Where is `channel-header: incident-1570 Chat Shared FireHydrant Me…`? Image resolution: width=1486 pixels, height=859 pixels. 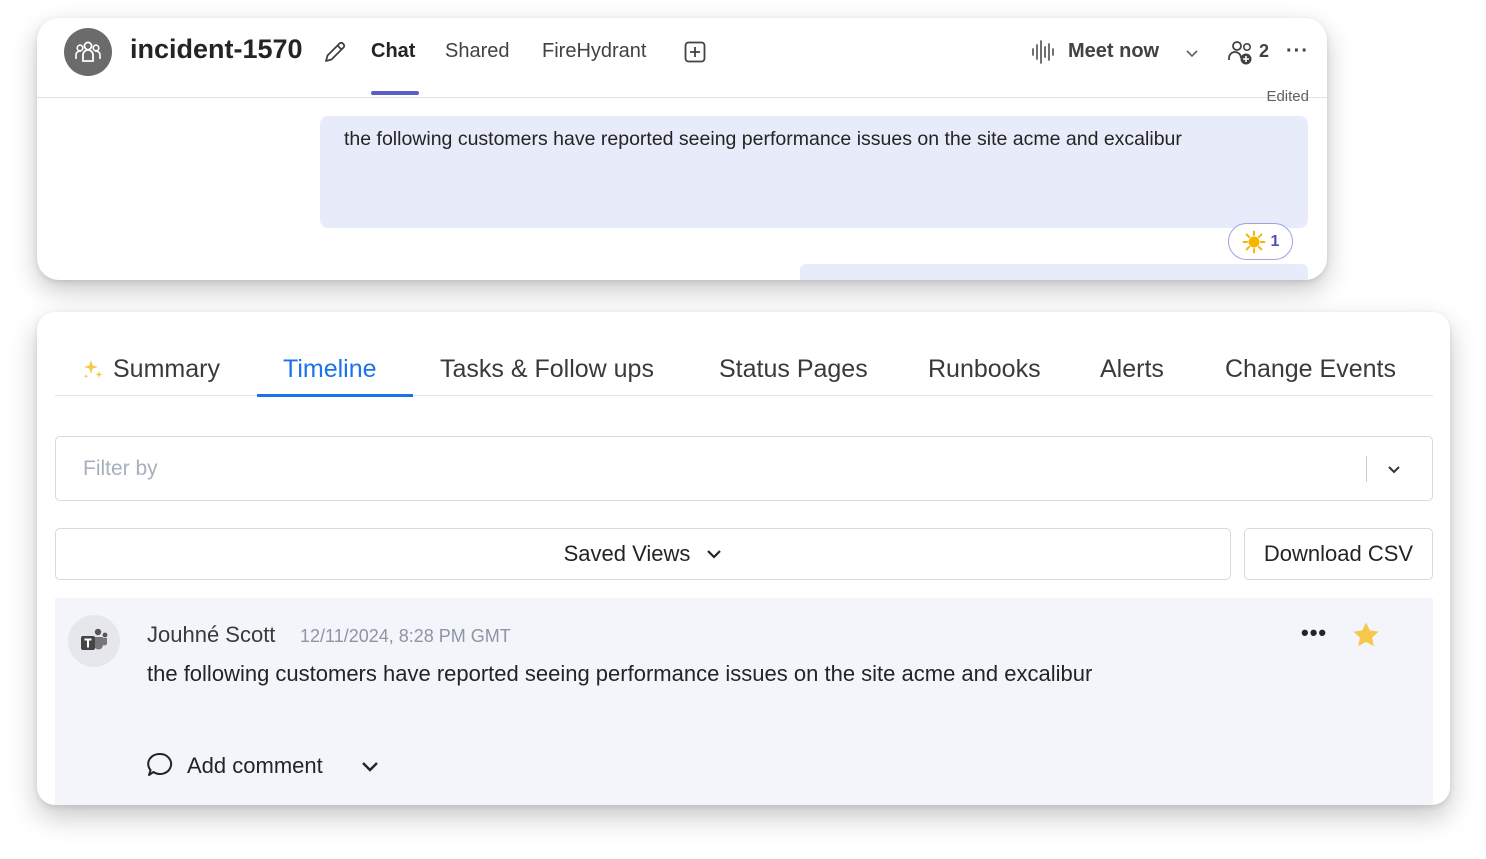 channel-header: incident-1570 Chat Shared FireHydrant Me… is located at coordinates (682, 58).